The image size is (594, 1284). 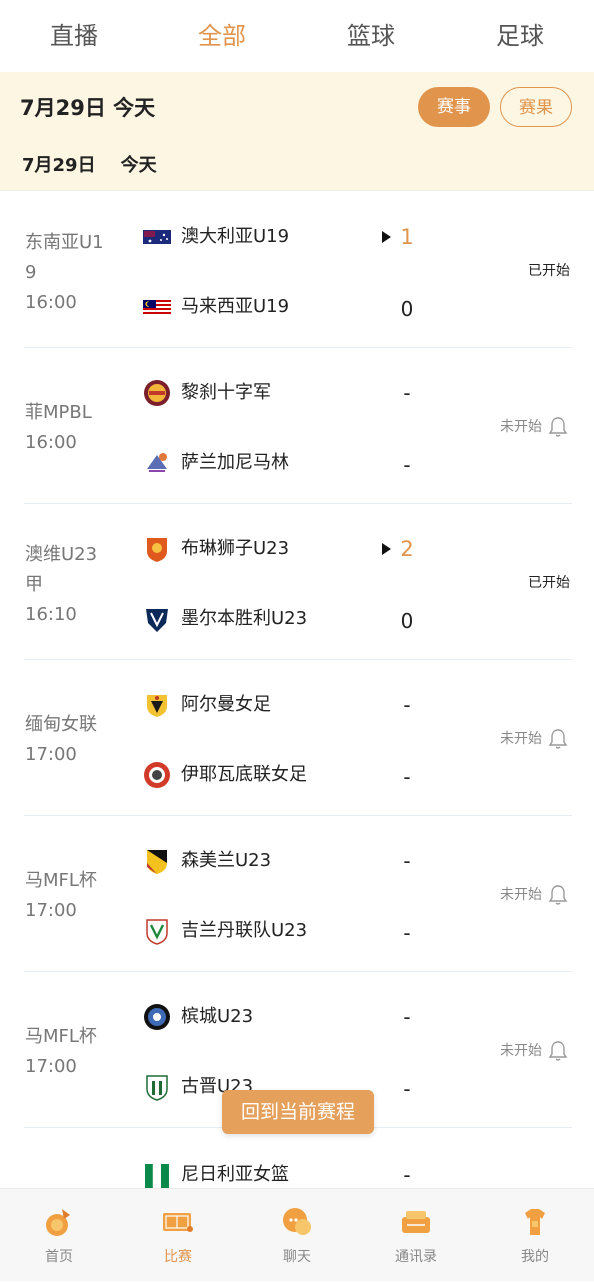 I want to click on team-name: 槟城U23, so click(x=217, y=1016).